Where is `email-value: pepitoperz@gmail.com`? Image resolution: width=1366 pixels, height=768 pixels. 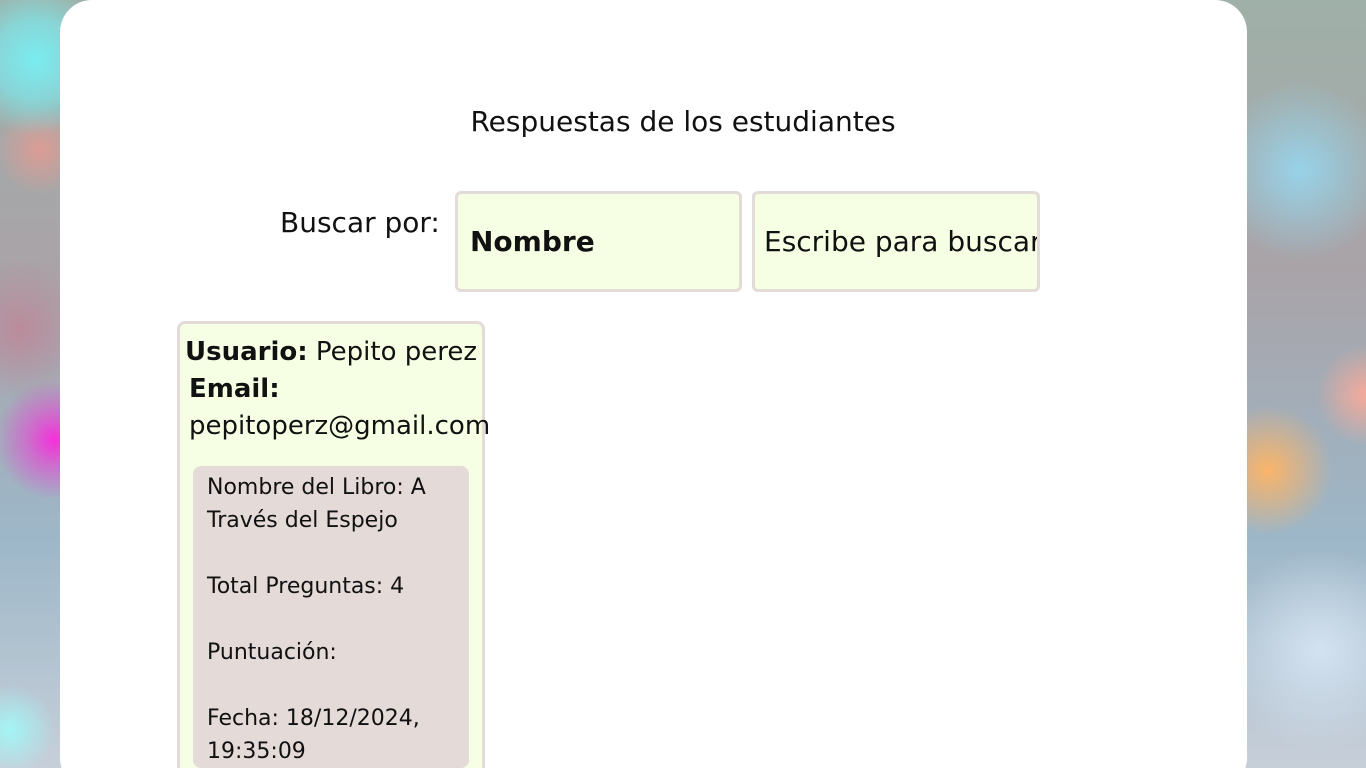
email-value: pepitoperz@gmail.com is located at coordinates (340, 426).